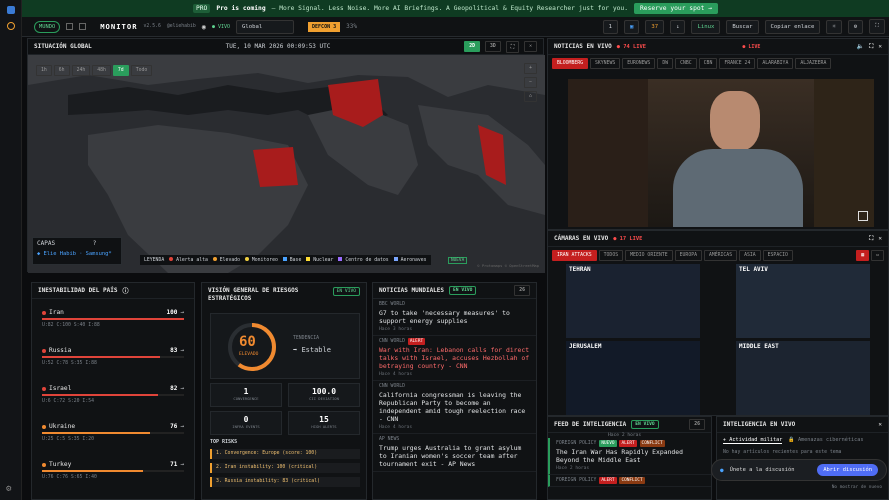 This screenshot has height=500, width=889. Describe the element at coordinates (83, 26) in the screenshot. I see `panel-icon` at that location.